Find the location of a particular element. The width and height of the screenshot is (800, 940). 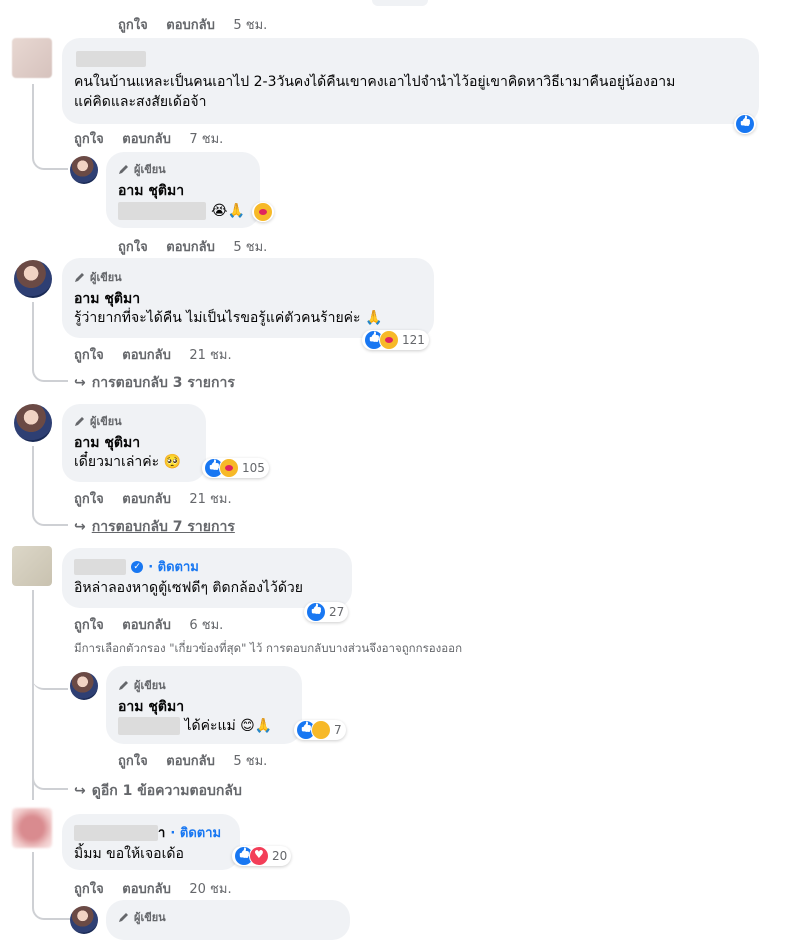

view-replies-link: ↪ การตอบกลับ 3 รายการ is located at coordinates (154, 383).